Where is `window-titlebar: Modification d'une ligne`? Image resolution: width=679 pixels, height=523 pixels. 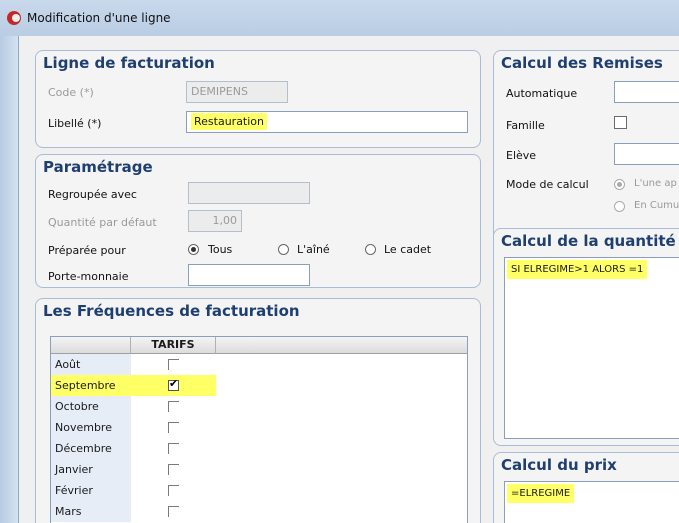
window-titlebar: Modification d'une ligne is located at coordinates (339, 18).